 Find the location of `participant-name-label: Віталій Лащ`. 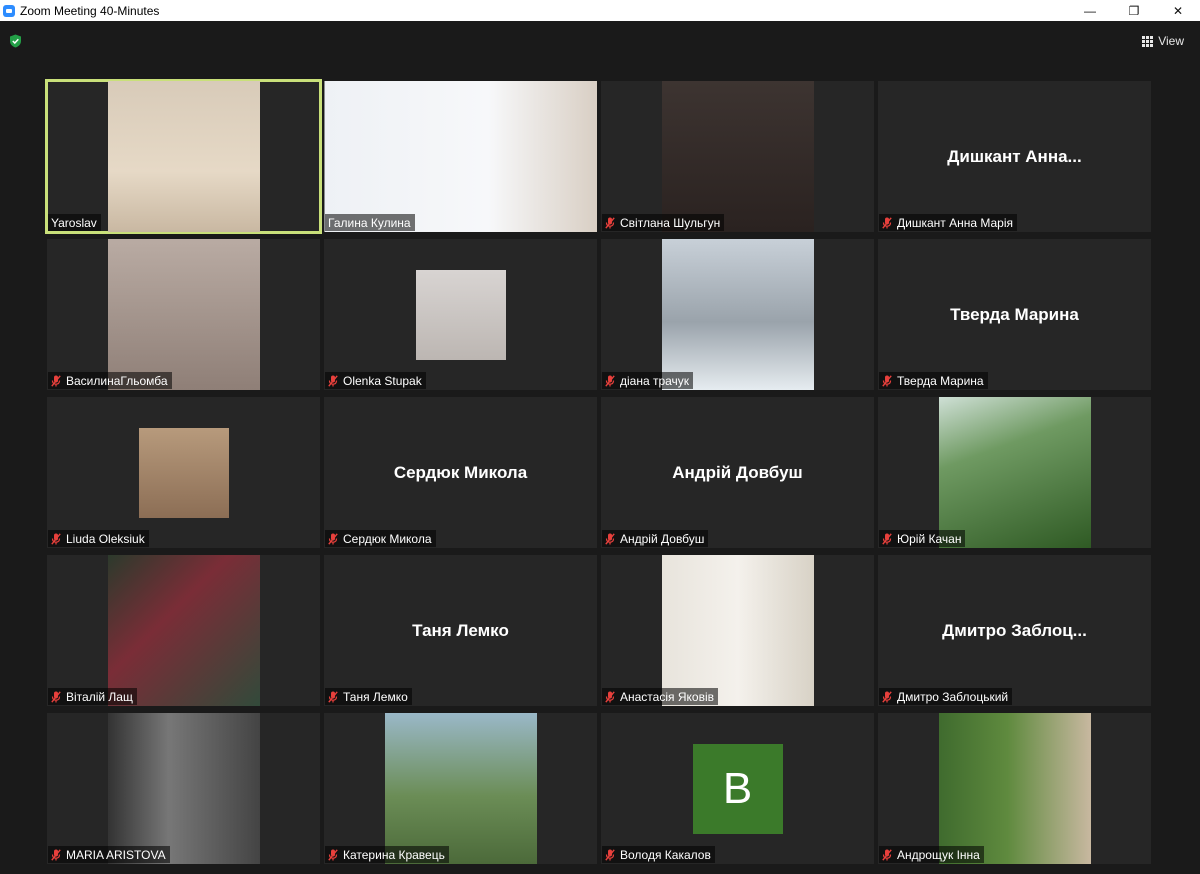

participant-name-label: Віталій Лащ is located at coordinates (92, 696).